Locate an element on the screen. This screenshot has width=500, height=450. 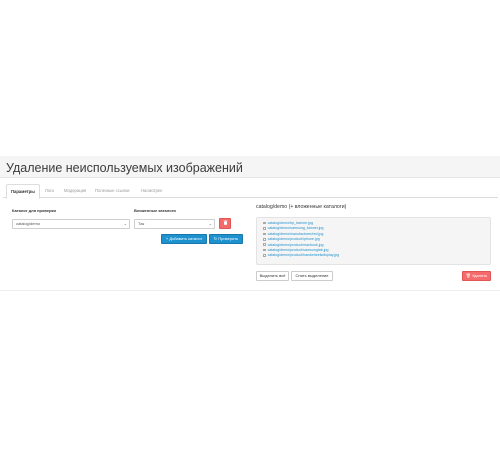
trash-icon is located at coordinates (225, 223).